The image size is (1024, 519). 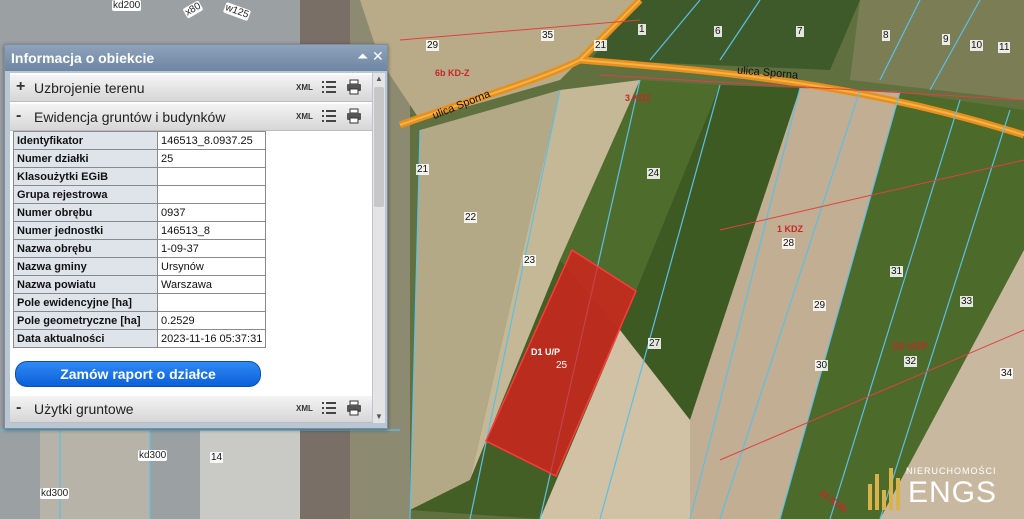 I want to click on attribute-row: Pole geometryczne [ha] 0.2529, so click(x=140, y=320).